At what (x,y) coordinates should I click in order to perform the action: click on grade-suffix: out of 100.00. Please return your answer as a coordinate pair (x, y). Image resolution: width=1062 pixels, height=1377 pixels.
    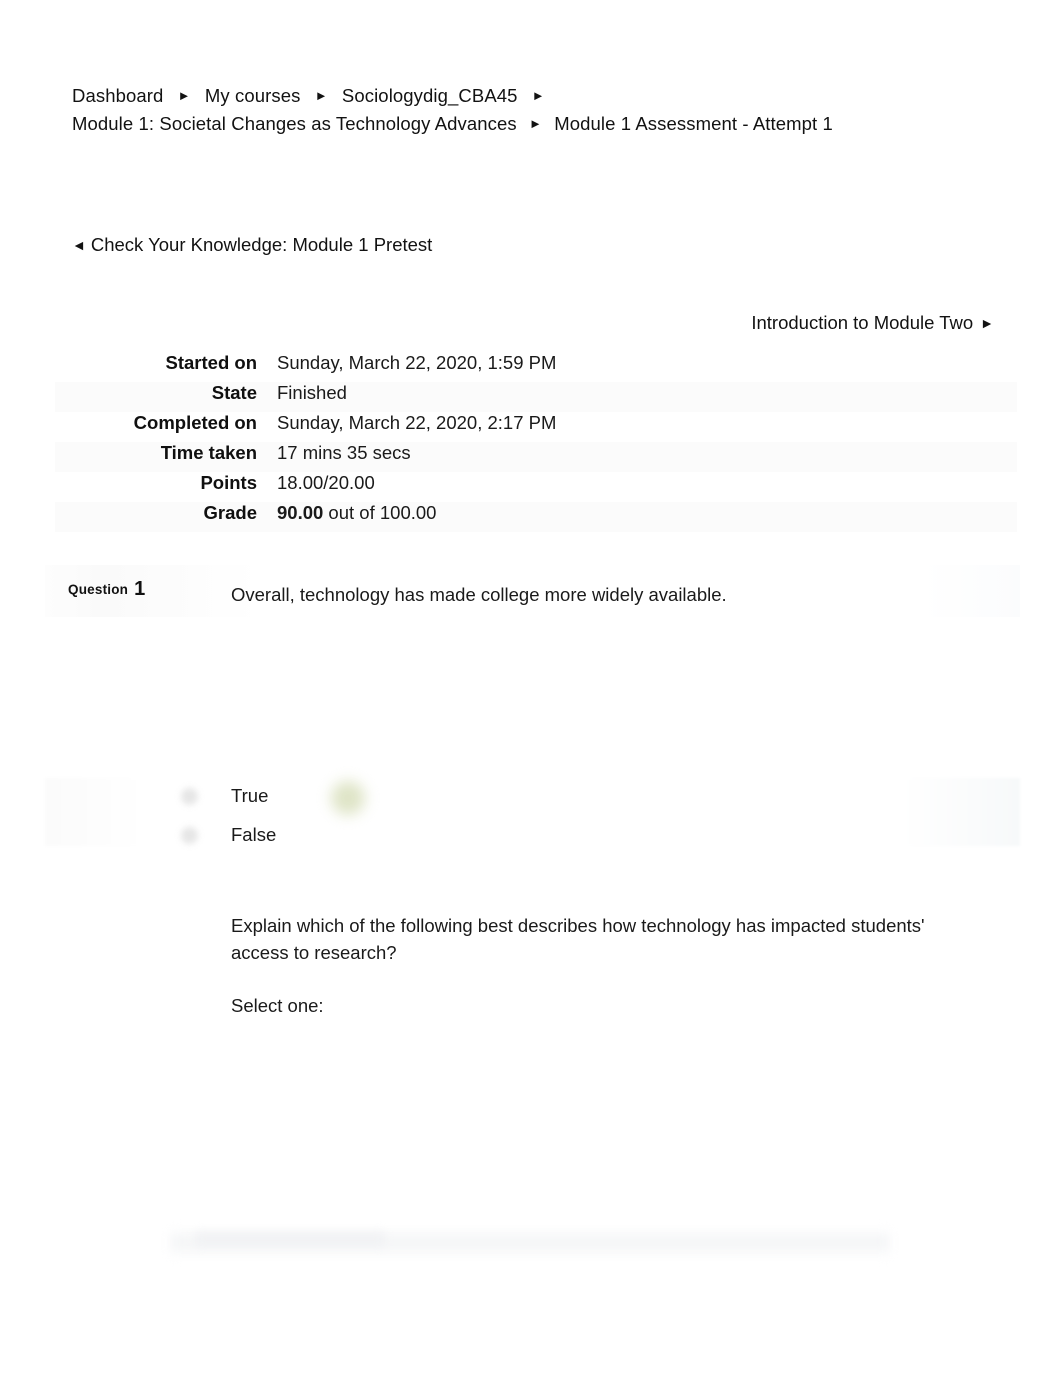
    Looking at the image, I should click on (380, 512).